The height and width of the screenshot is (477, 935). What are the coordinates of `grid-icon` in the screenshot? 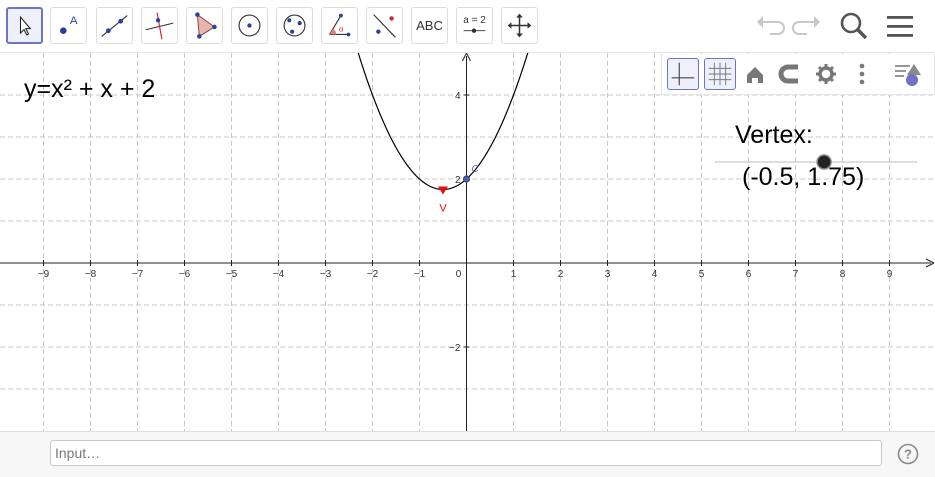 It's located at (720, 74).